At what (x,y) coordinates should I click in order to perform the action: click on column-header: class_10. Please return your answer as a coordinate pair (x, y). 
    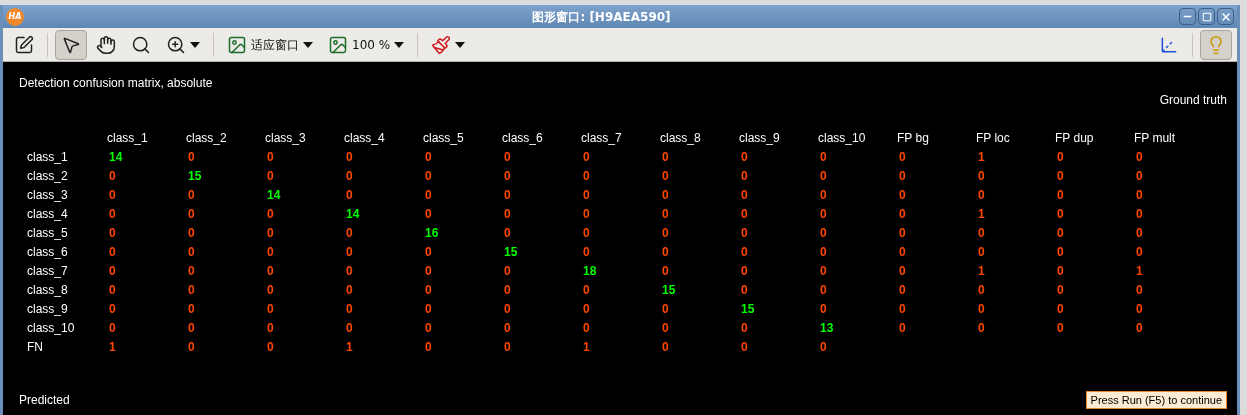
    Looking at the image, I should click on (842, 138).